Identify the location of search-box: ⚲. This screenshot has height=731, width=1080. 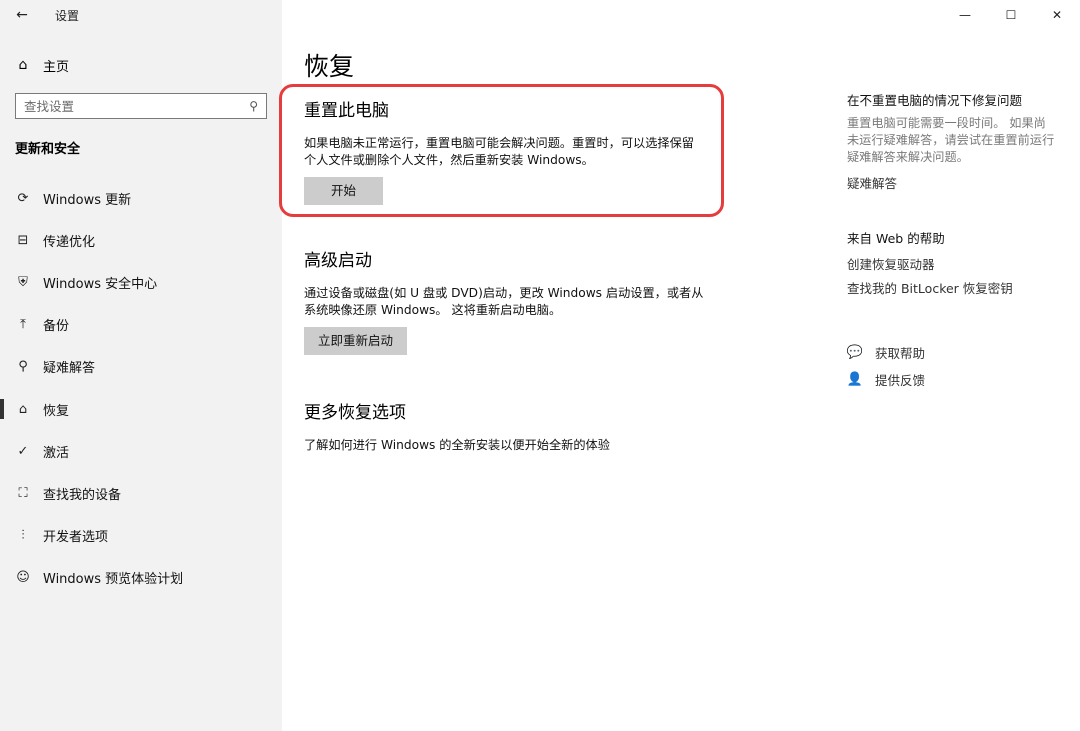
(141, 106).